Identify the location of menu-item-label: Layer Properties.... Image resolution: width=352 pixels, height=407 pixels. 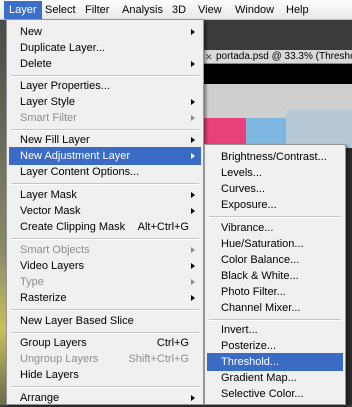
(65, 86).